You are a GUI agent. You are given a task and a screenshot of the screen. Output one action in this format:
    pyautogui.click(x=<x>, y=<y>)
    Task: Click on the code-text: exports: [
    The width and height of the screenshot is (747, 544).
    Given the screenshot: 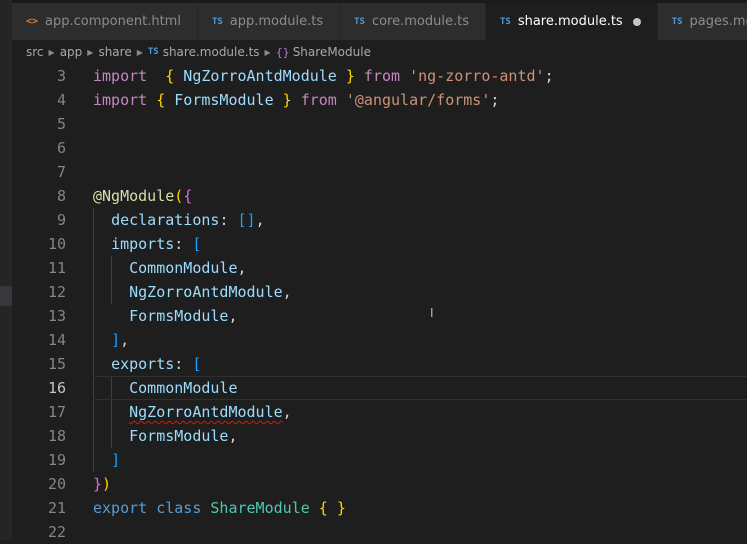 What is the action you would take?
    pyautogui.click(x=147, y=364)
    